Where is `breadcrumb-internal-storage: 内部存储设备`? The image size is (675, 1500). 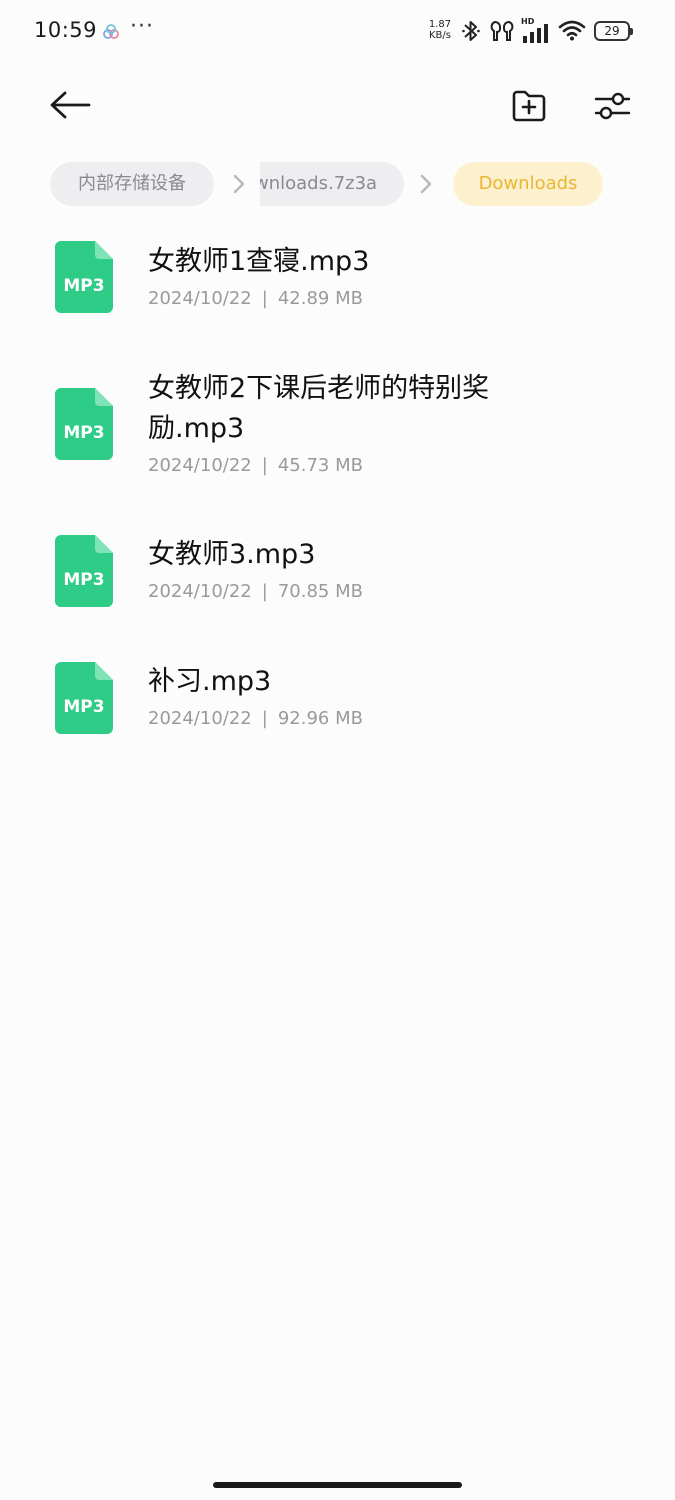 breadcrumb-internal-storage: 内部存储设备 is located at coordinates (132, 184).